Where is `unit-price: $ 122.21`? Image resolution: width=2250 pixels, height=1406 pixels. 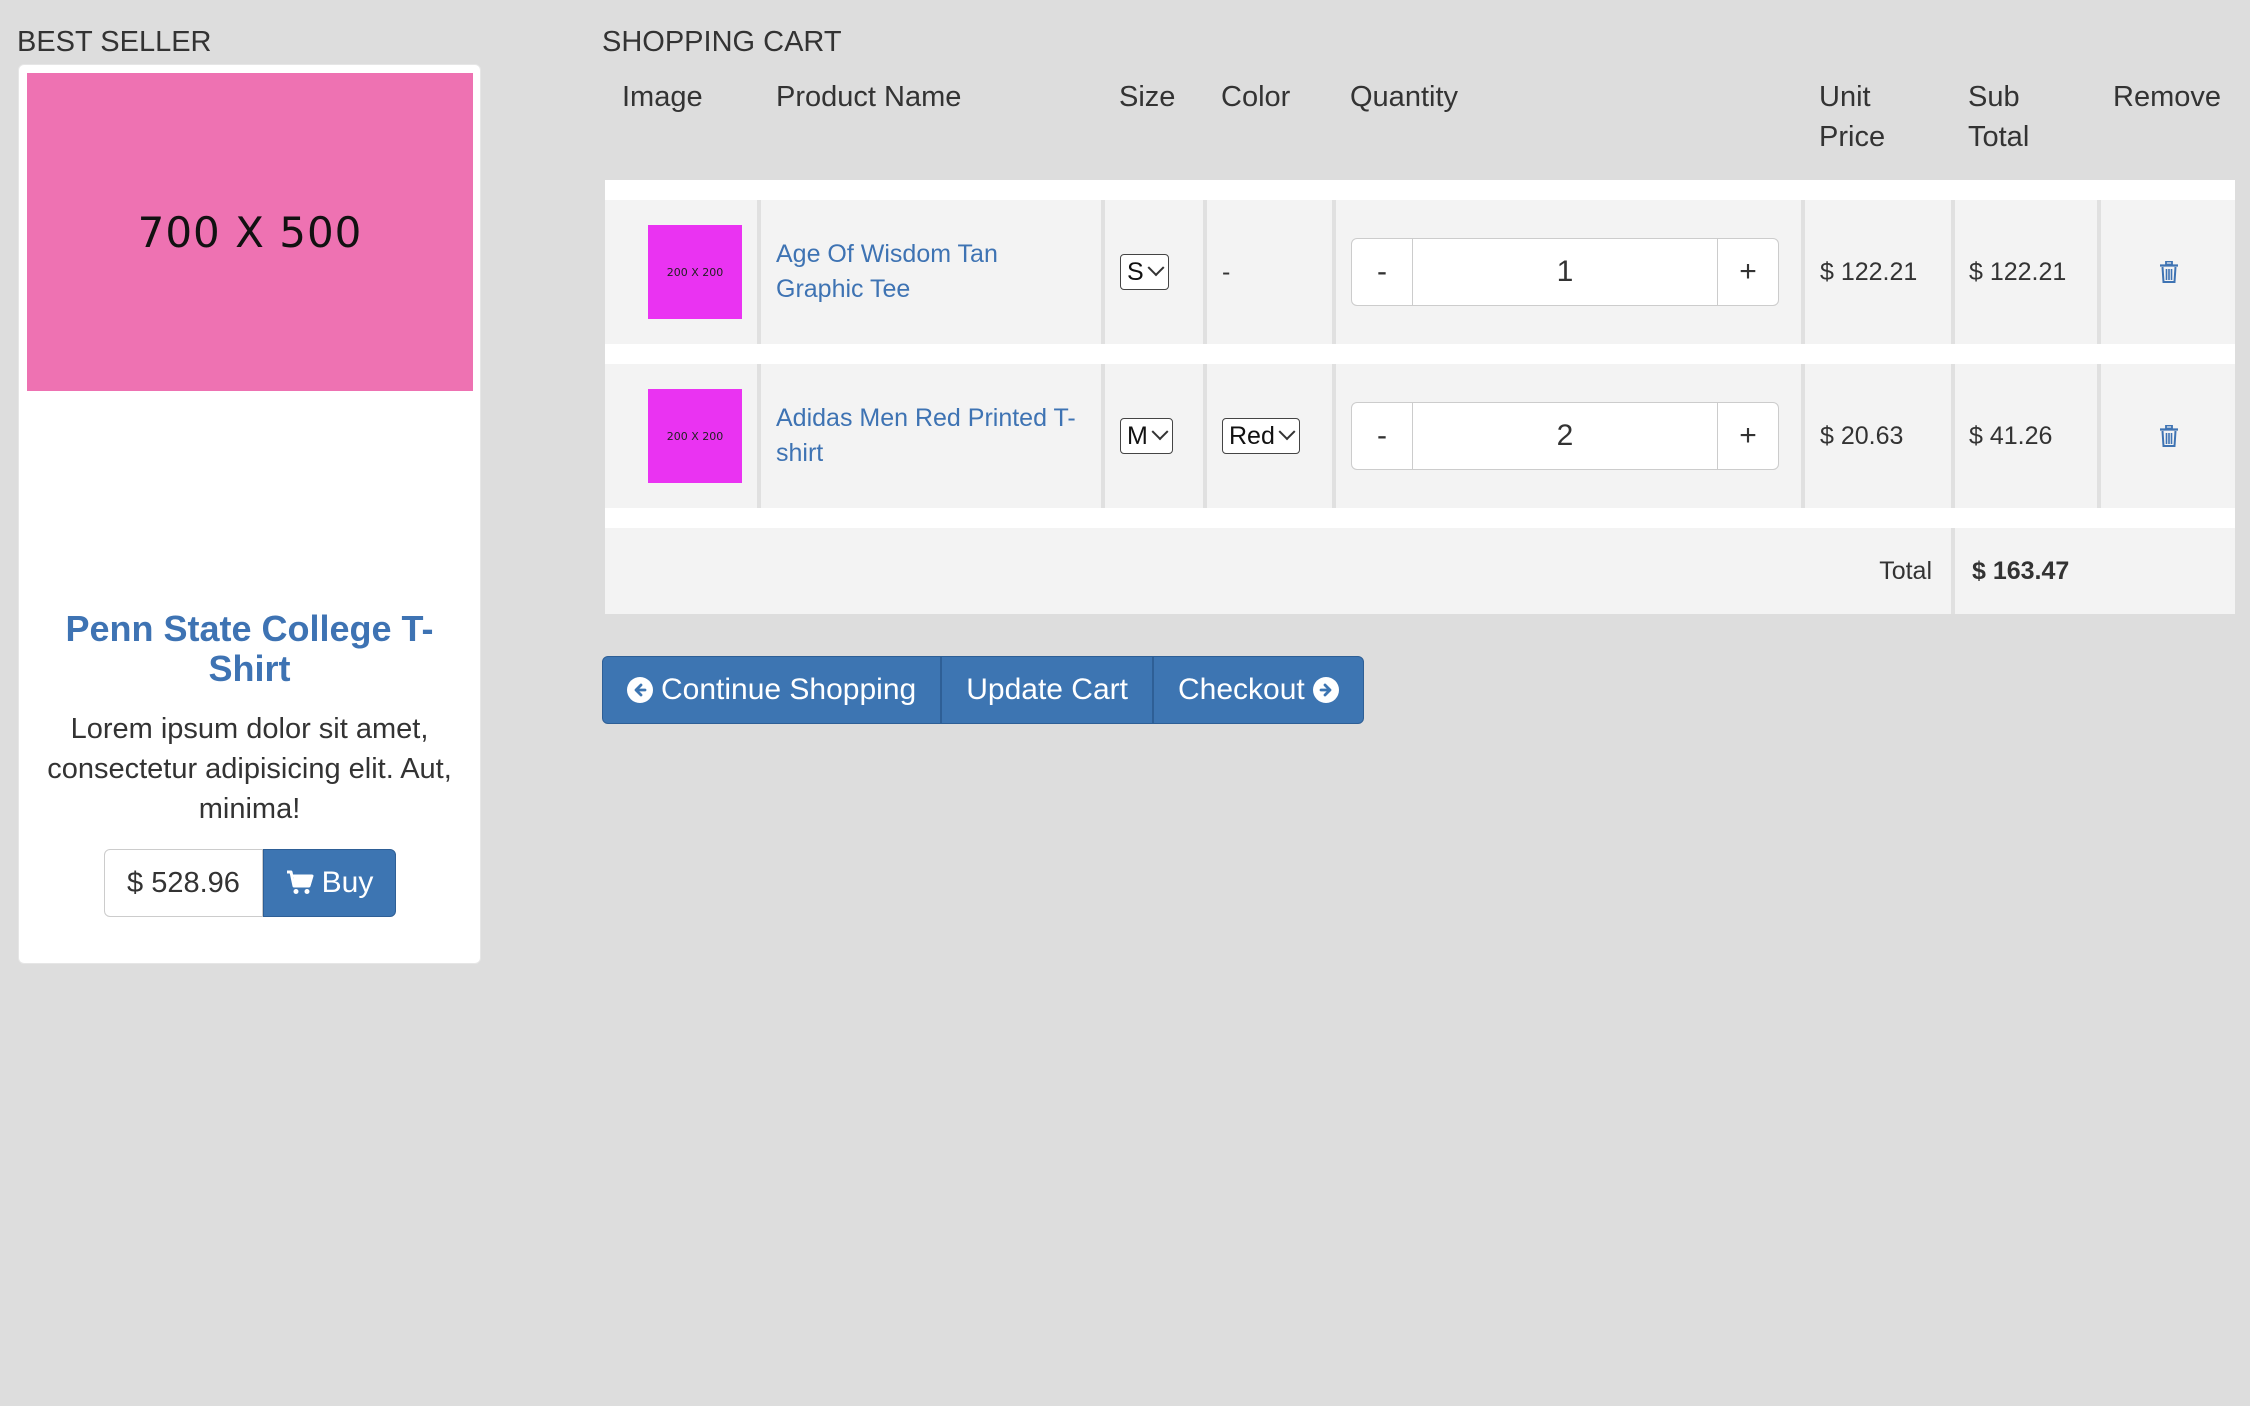
unit-price: $ 122.21 is located at coordinates (1869, 271).